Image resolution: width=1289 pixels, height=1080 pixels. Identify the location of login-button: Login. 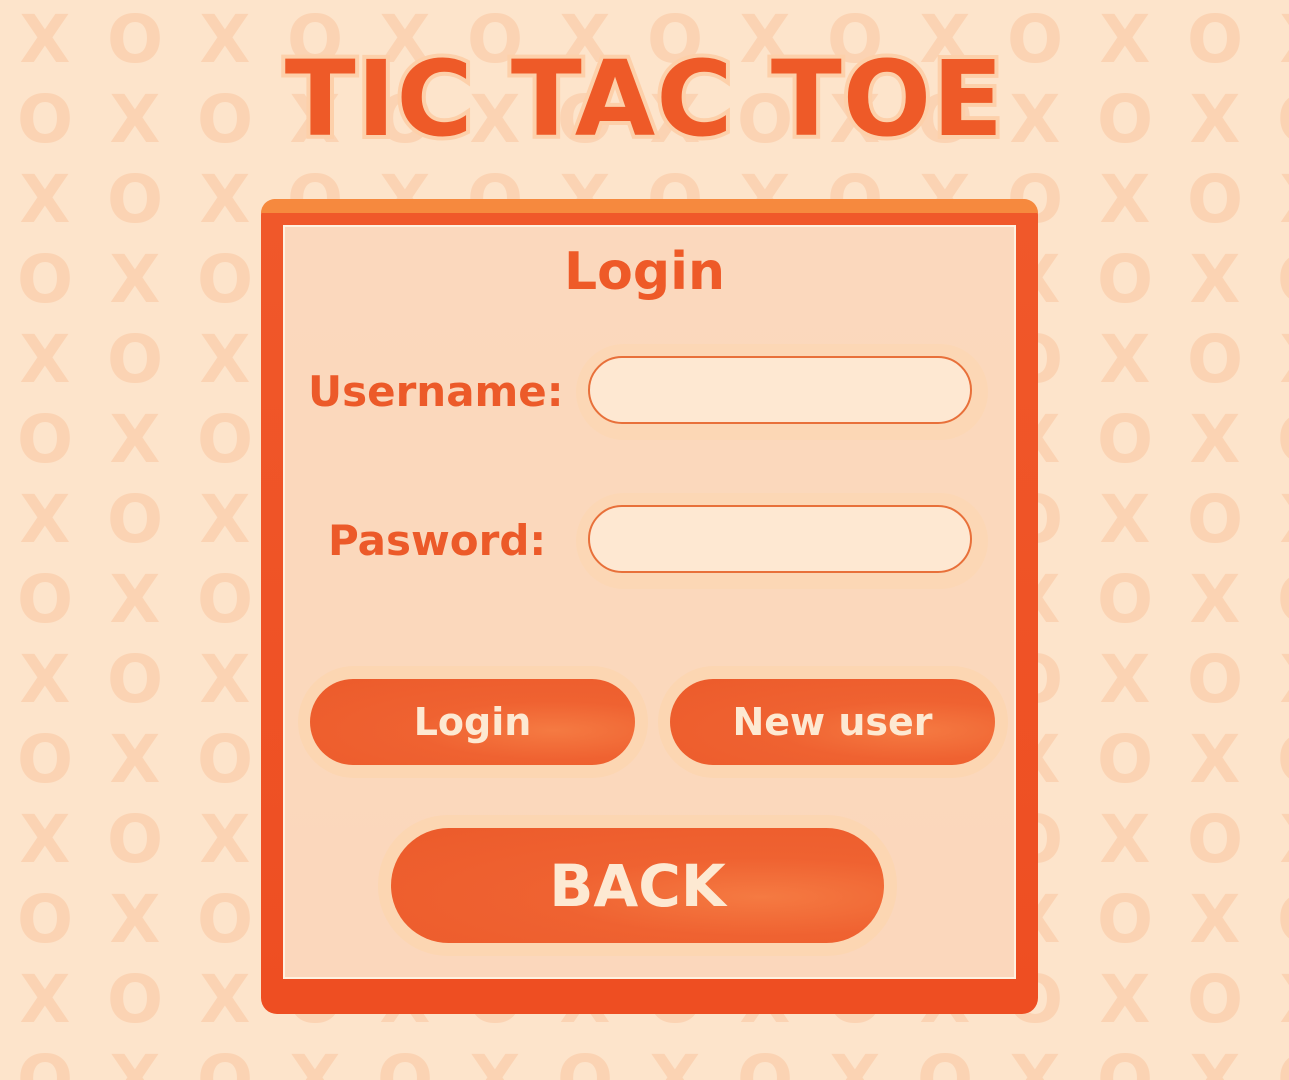
(472, 722).